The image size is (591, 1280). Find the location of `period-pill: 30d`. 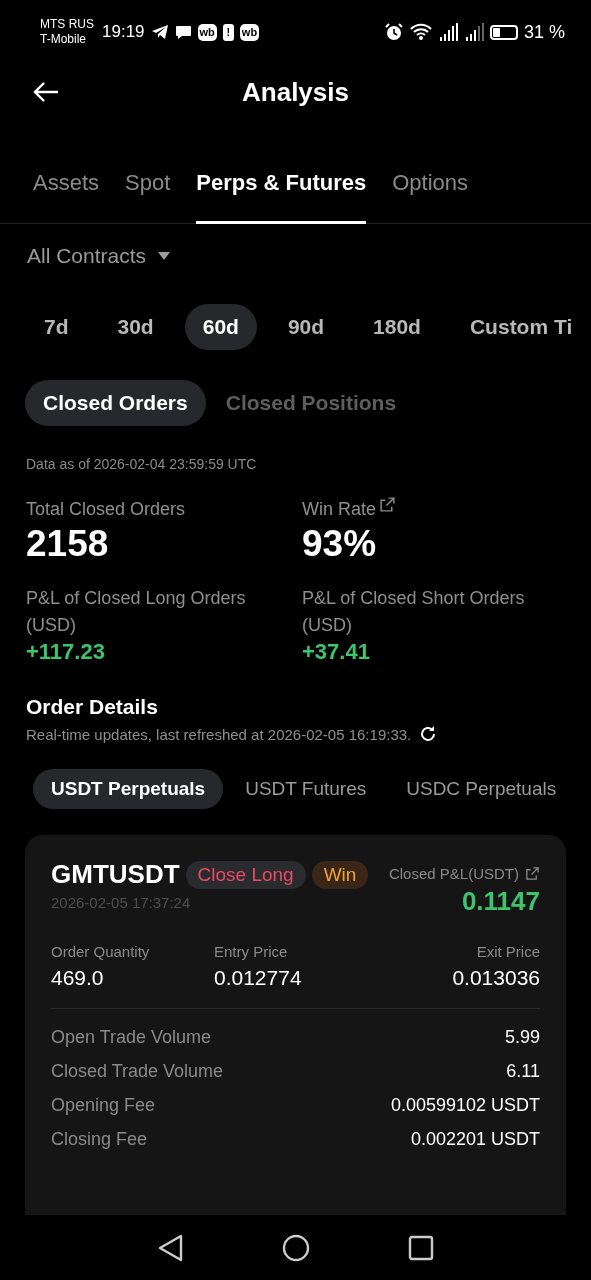

period-pill: 30d is located at coordinates (135, 327).